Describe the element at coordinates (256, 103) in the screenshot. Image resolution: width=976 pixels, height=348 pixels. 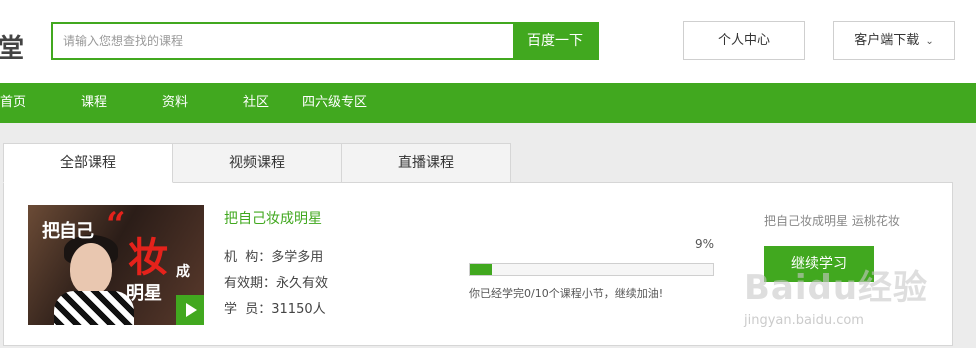
I see `nav-item-community: 社区` at that location.